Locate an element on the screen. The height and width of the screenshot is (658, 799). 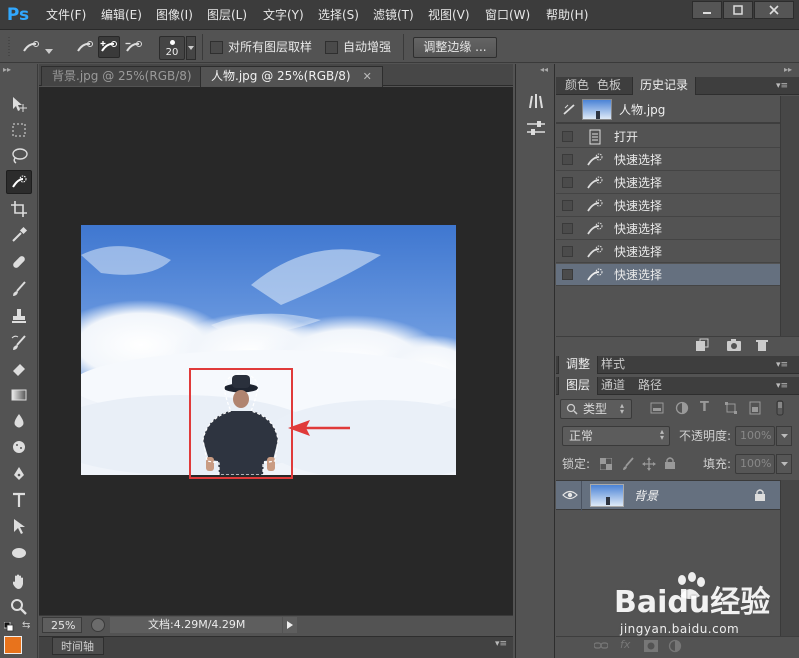
history-item-selected: 快速选择 is located at coordinates (668, 275).